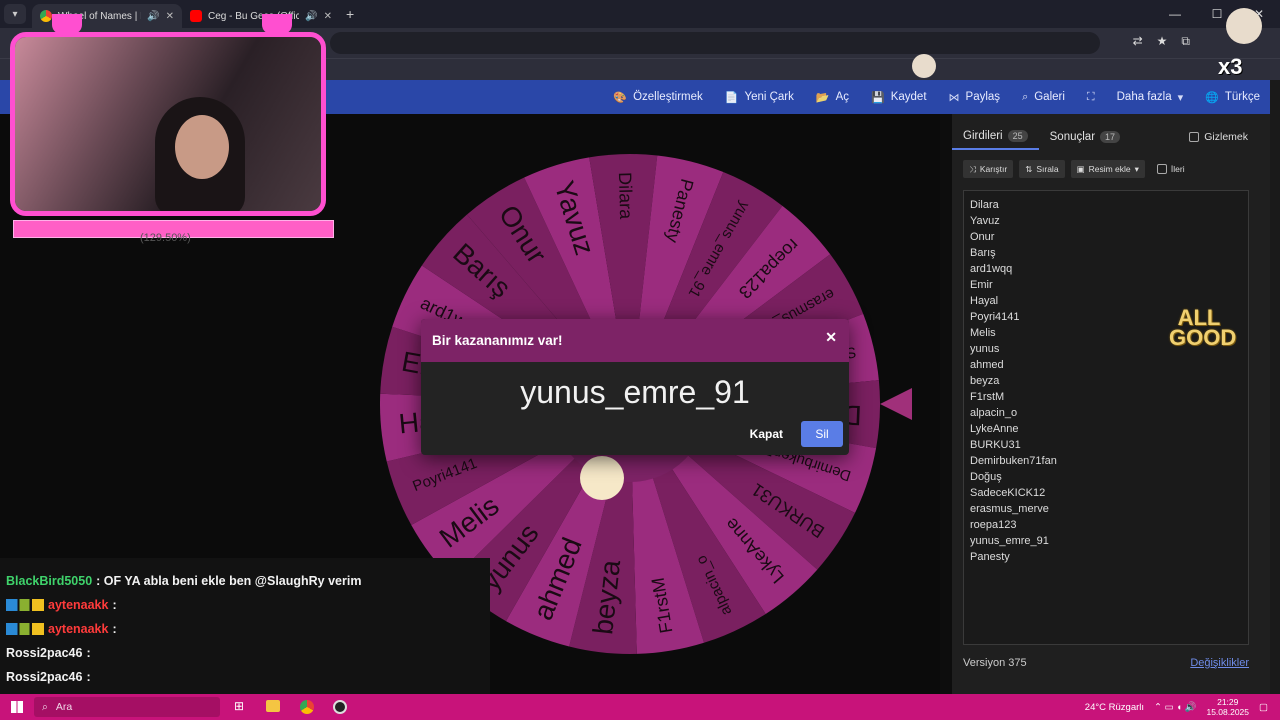 Image resolution: width=1280 pixels, height=720 pixels. What do you see at coordinates (657, 97) in the screenshot?
I see `nav-customize: 🎨 Özelleştirmek` at bounding box center [657, 97].